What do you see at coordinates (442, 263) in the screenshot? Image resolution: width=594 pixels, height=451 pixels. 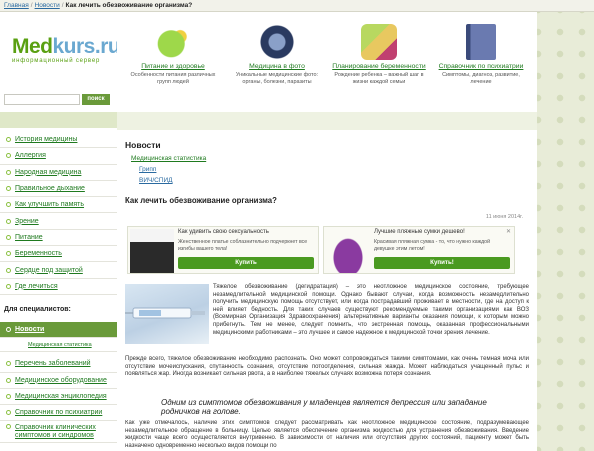 I see `ad-buy-button: Купить!` at bounding box center [442, 263].